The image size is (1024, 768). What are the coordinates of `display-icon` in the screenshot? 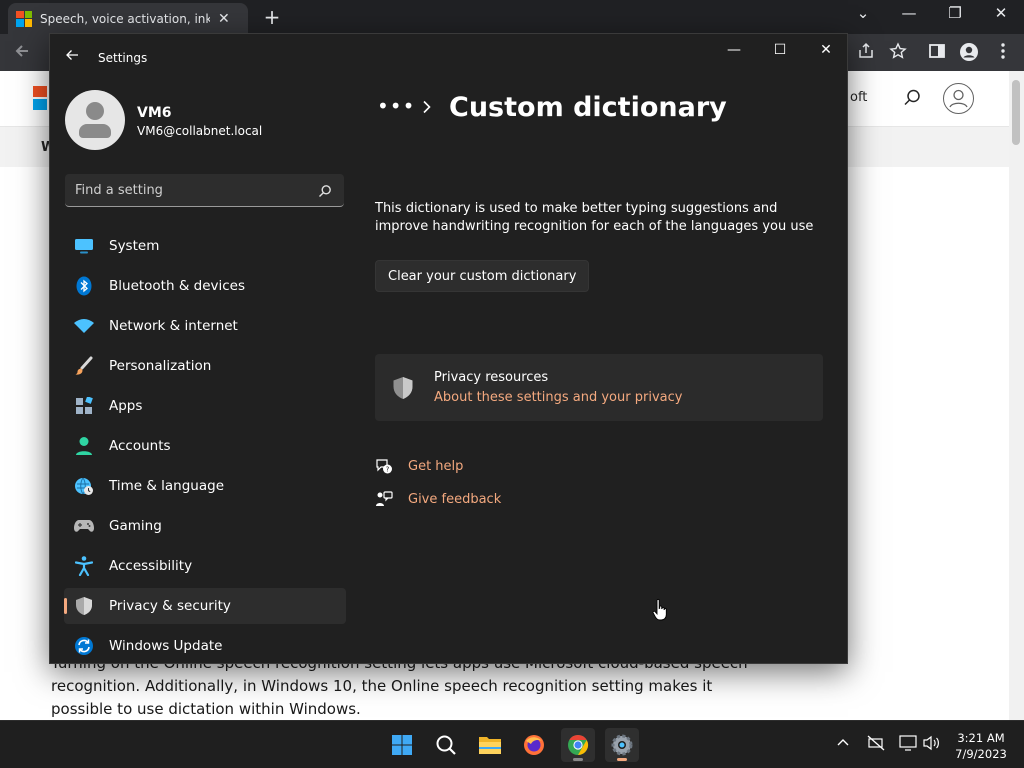 It's located at (908, 745).